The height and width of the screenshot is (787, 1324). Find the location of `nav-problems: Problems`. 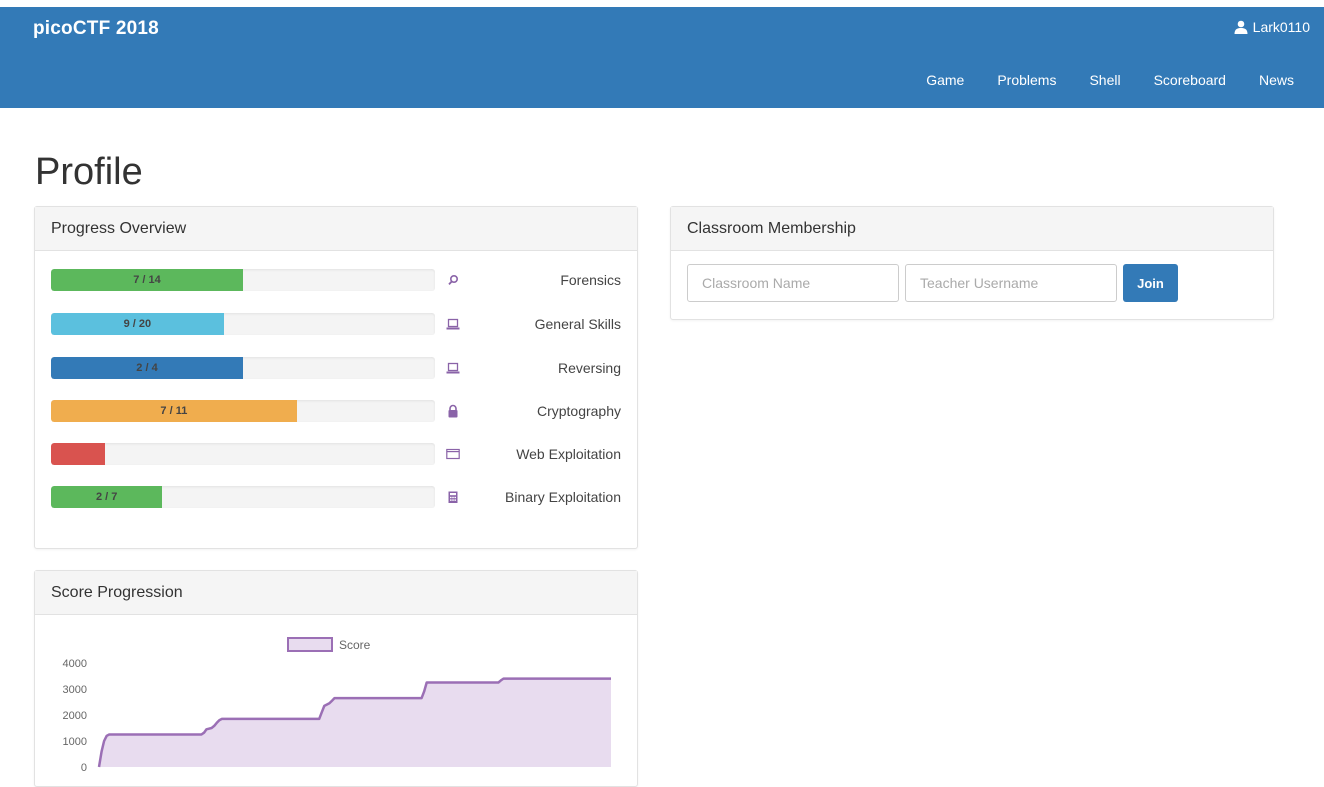

nav-problems: Problems is located at coordinates (1026, 80).